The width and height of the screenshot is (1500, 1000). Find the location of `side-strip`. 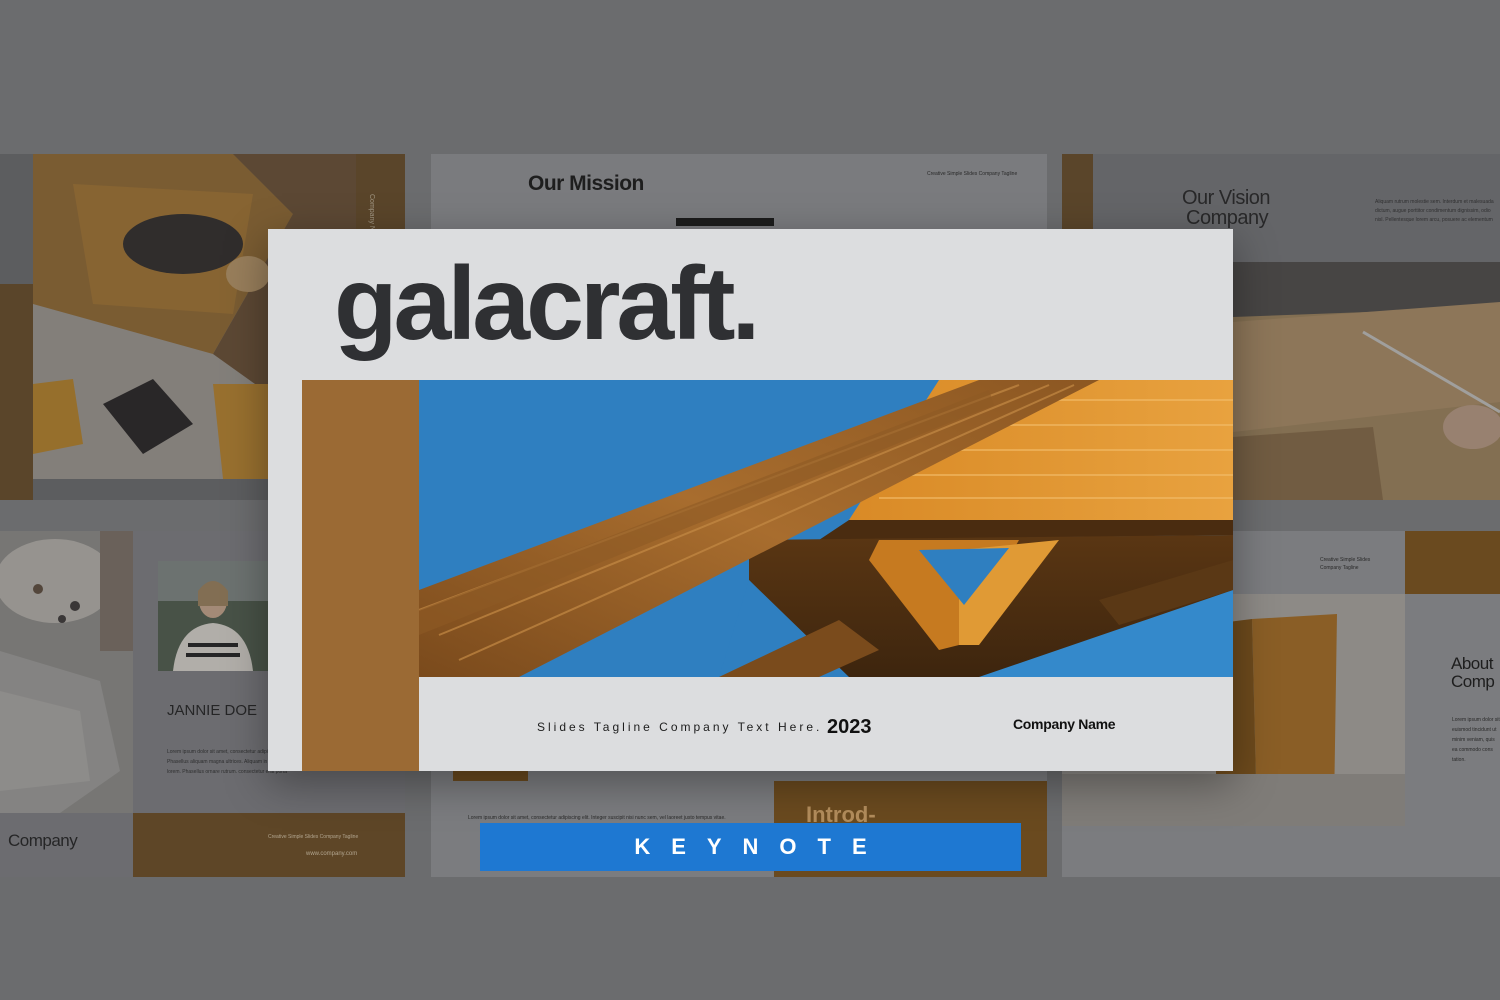

side-strip is located at coordinates (16, 392).